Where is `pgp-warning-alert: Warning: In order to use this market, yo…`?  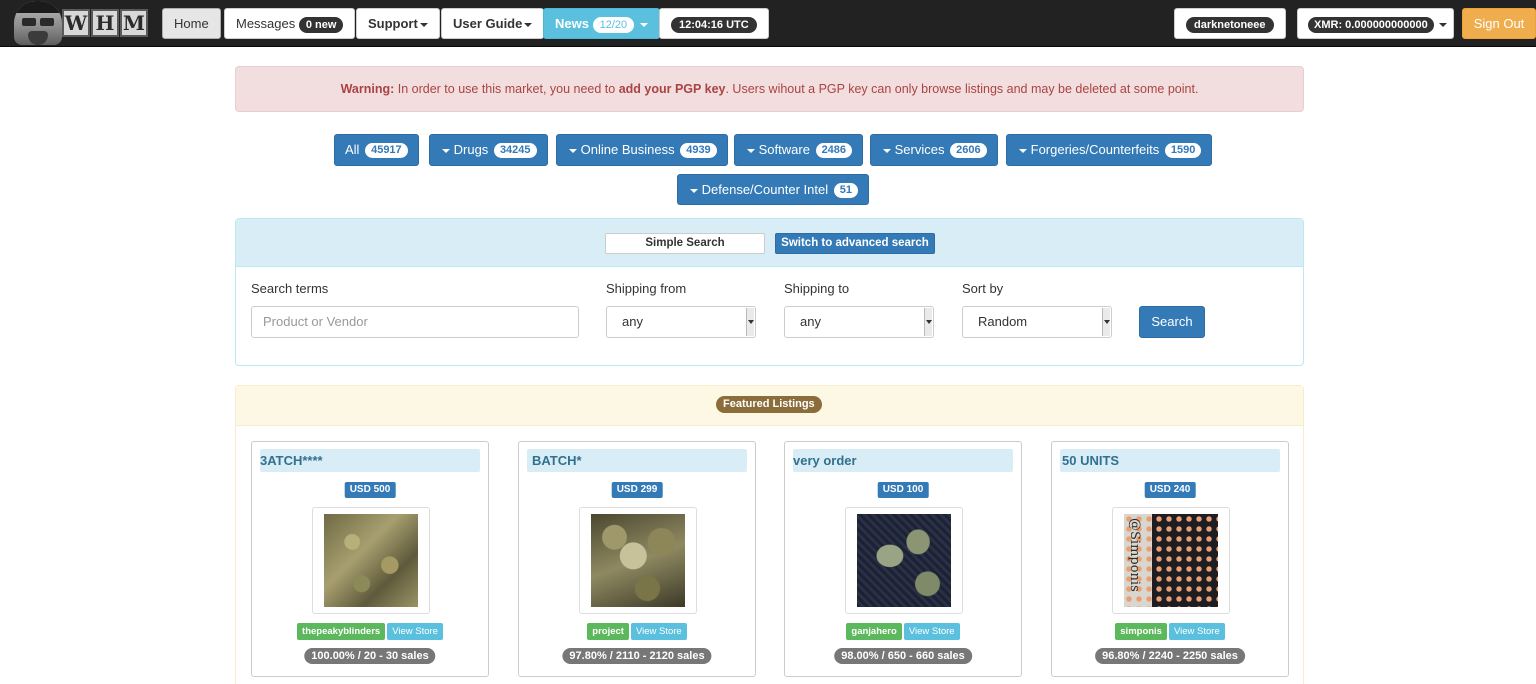 pgp-warning-alert: Warning: In order to use this market, yo… is located at coordinates (769, 89).